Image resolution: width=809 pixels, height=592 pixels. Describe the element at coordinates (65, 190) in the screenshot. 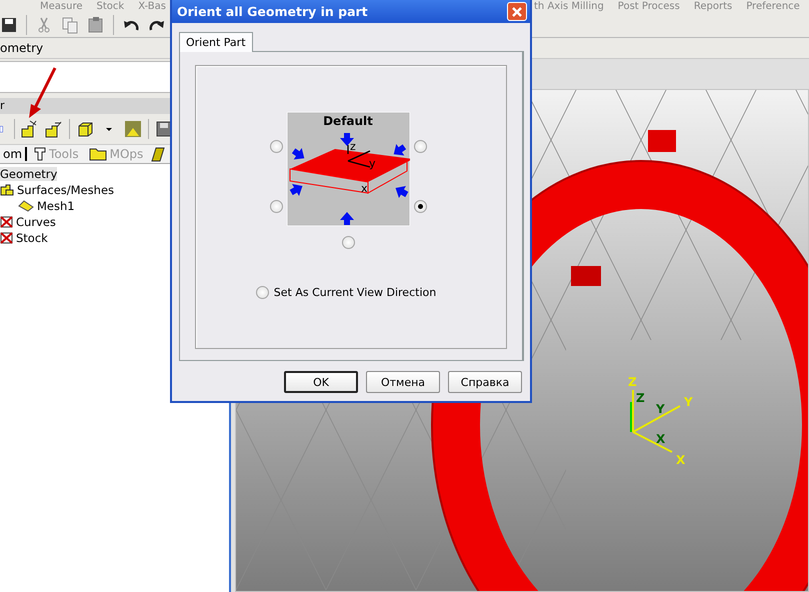

I see `tree-item: Surfaces/Meshes` at that location.